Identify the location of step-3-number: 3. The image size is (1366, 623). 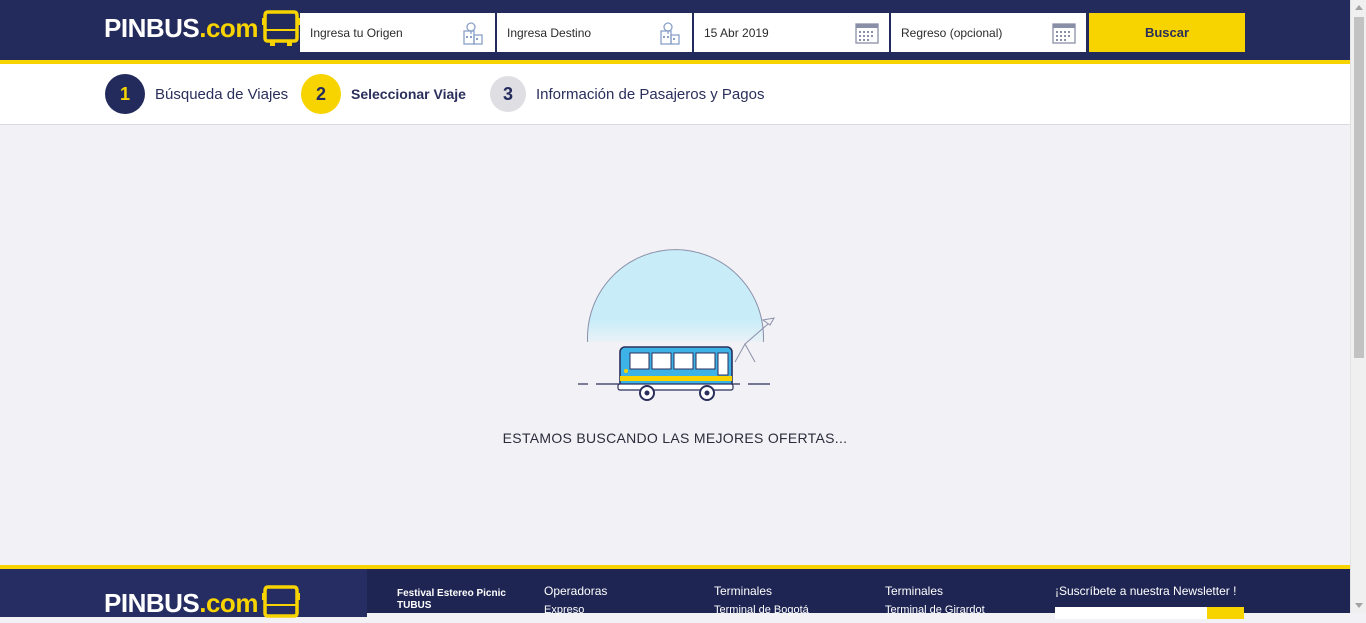
(508, 94).